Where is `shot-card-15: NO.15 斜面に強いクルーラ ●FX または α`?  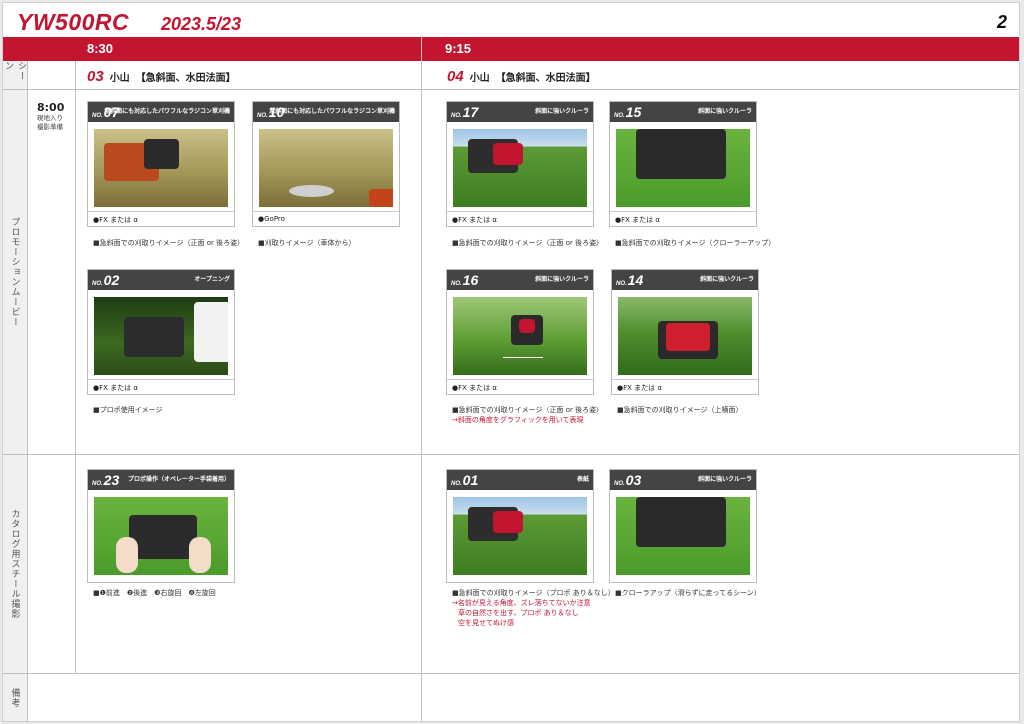
shot-card-15: NO.15 斜面に強いクルーラ ●FX または α is located at coordinates (683, 164).